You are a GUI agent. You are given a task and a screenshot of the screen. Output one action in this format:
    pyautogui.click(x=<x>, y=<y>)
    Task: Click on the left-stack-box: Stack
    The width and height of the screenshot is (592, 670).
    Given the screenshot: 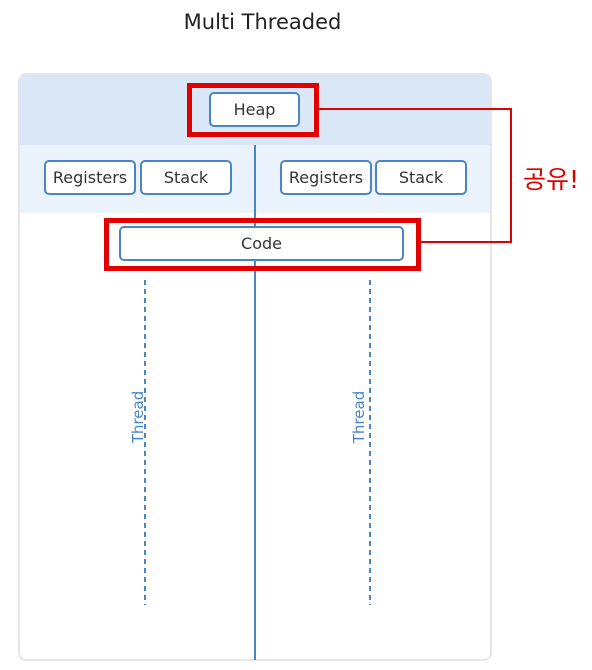 What is the action you would take?
    pyautogui.click(x=186, y=177)
    